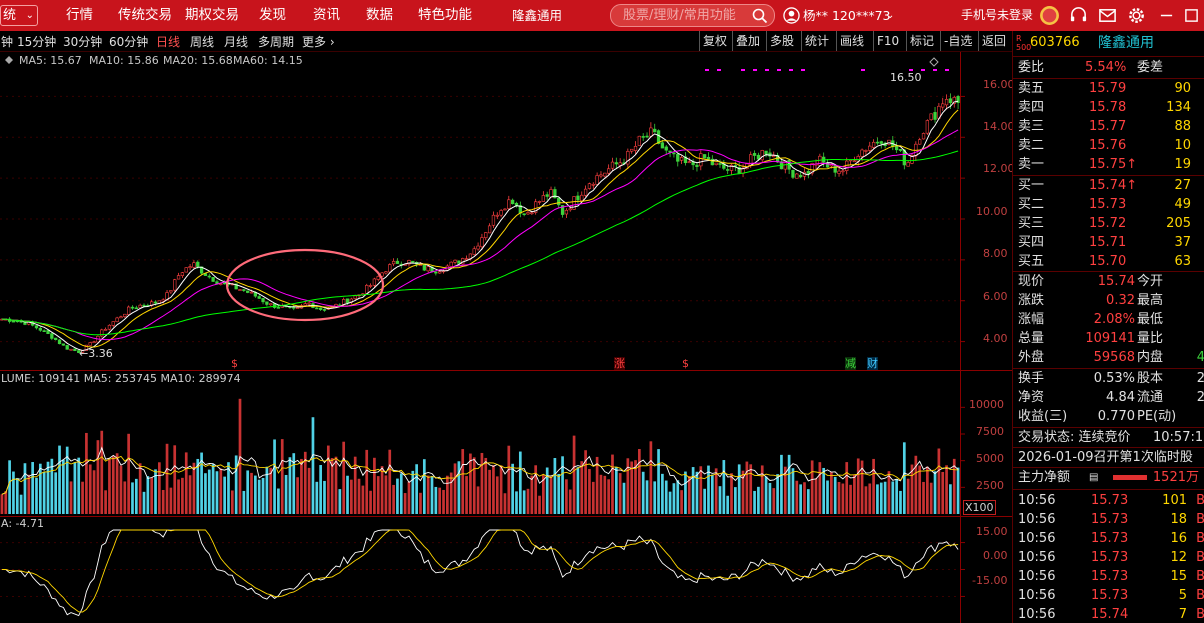 The height and width of the screenshot is (623, 1204). Describe the element at coordinates (890, 15) in the screenshot. I see `chevron-down-icon: ⌄` at that location.